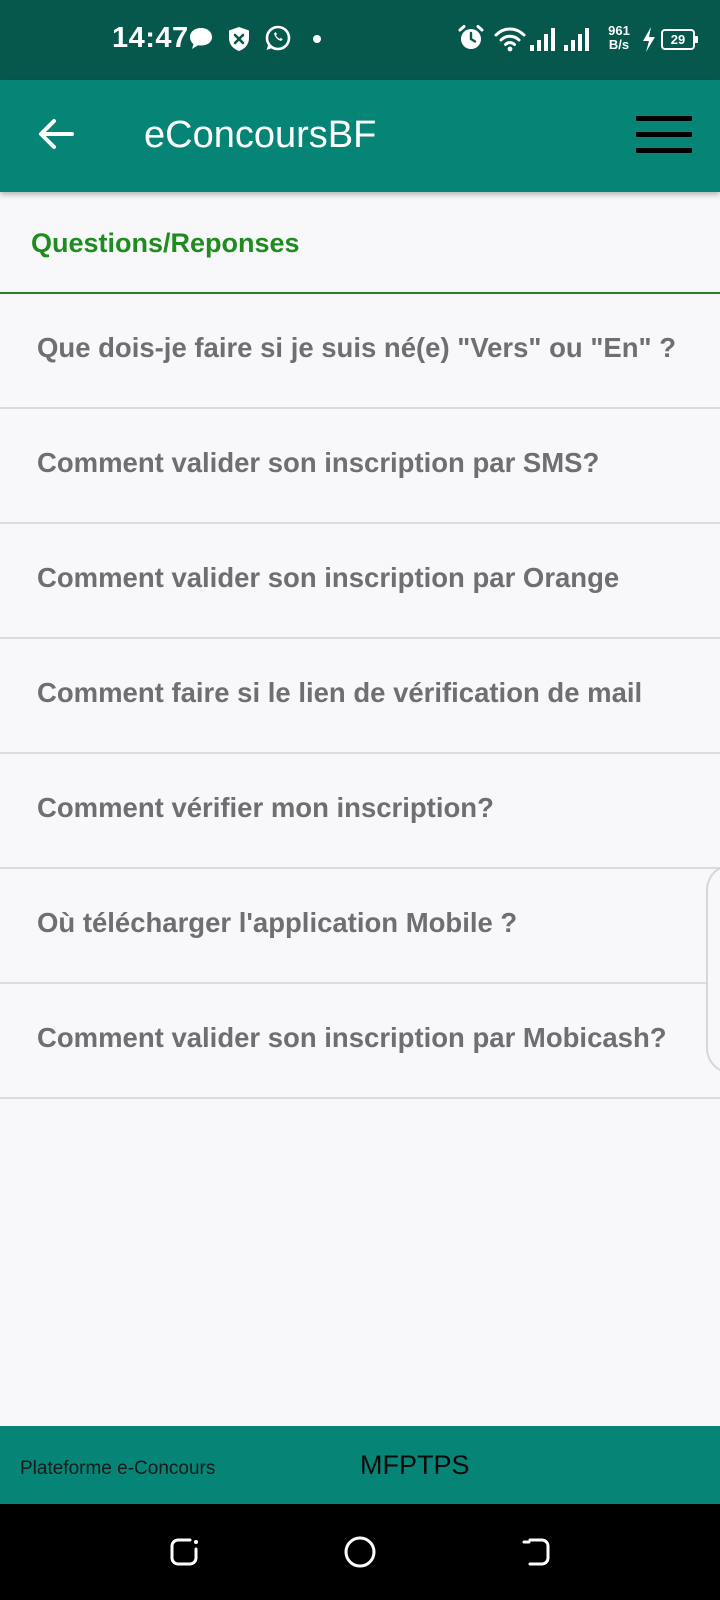 The image size is (720, 1600). Describe the element at coordinates (260, 135) in the screenshot. I see `app-title: eConcoursBF` at that location.